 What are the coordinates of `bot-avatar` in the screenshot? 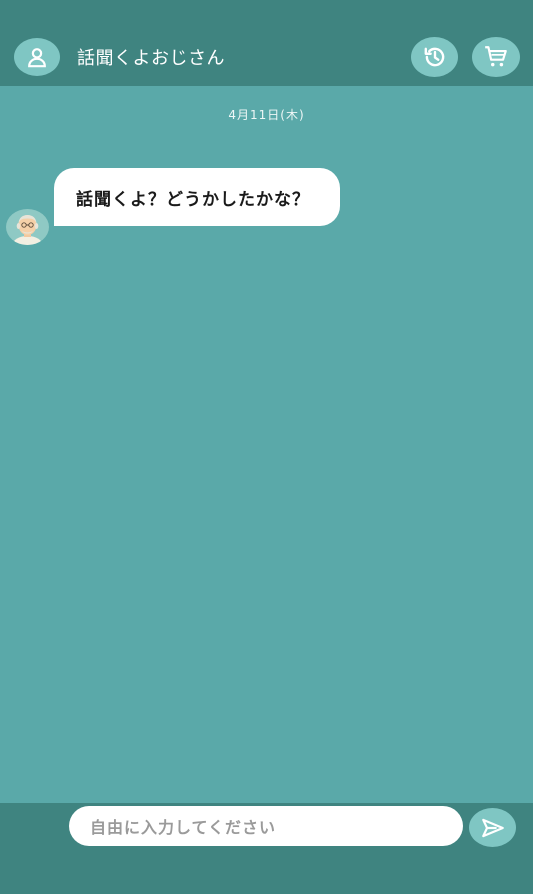 It's located at (27, 227).